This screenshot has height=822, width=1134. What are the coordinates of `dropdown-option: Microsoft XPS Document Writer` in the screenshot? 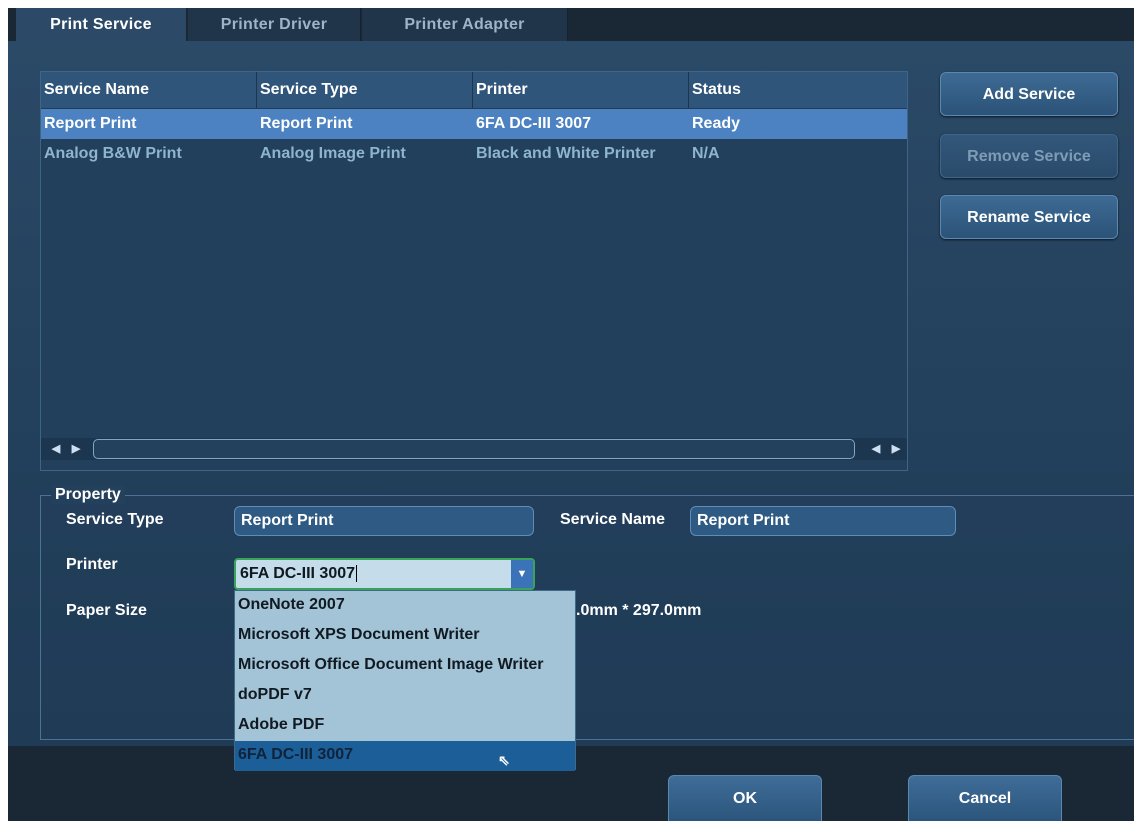 It's located at (405, 636).